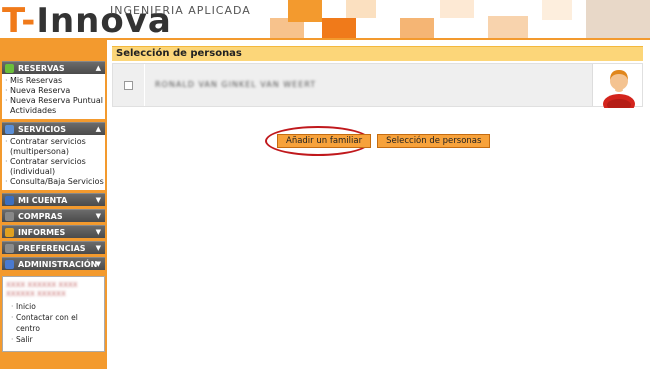  I want to click on sidebar-section-informes: INFORMES ▼, so click(53, 231).